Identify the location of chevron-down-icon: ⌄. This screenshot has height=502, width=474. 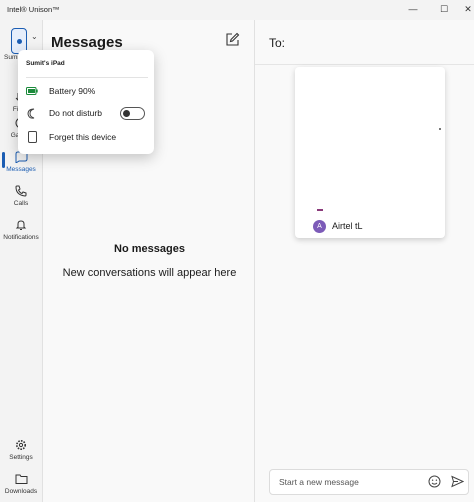
(34, 36).